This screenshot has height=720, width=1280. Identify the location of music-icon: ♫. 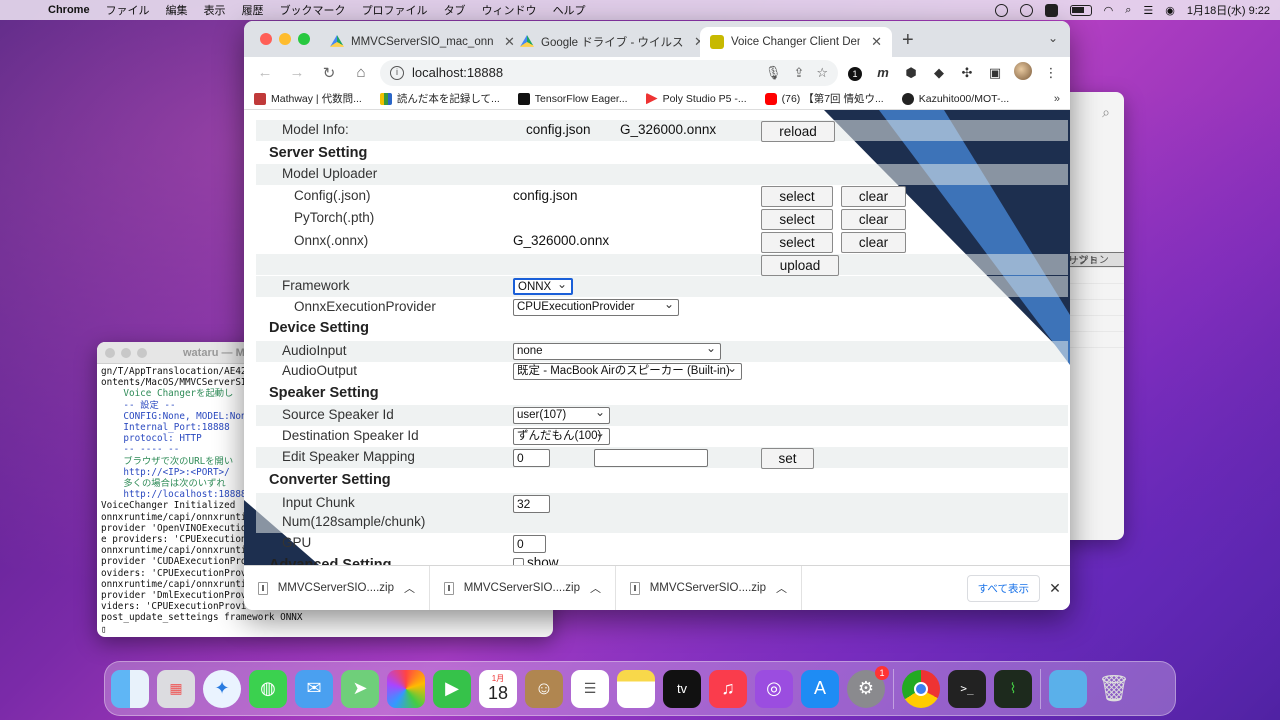
(728, 688).